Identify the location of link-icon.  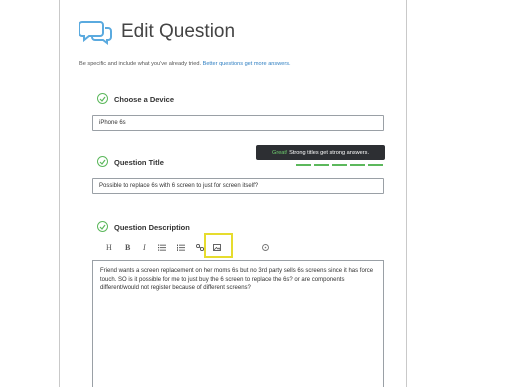
(200, 247).